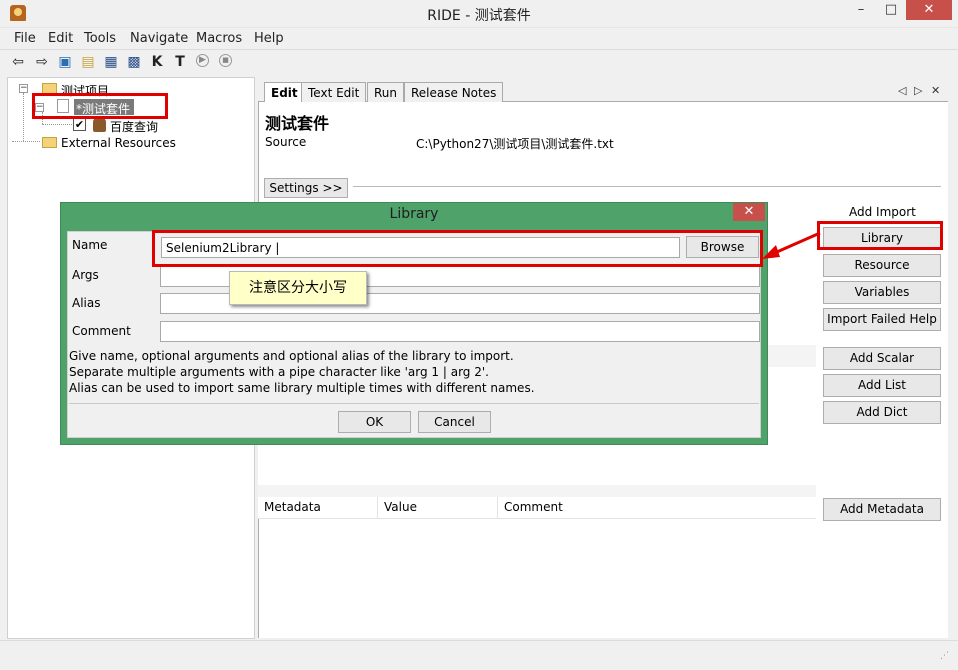 This screenshot has width=958, height=670. What do you see at coordinates (88, 62) in the screenshot?
I see `open-directory-icon: ▤` at bounding box center [88, 62].